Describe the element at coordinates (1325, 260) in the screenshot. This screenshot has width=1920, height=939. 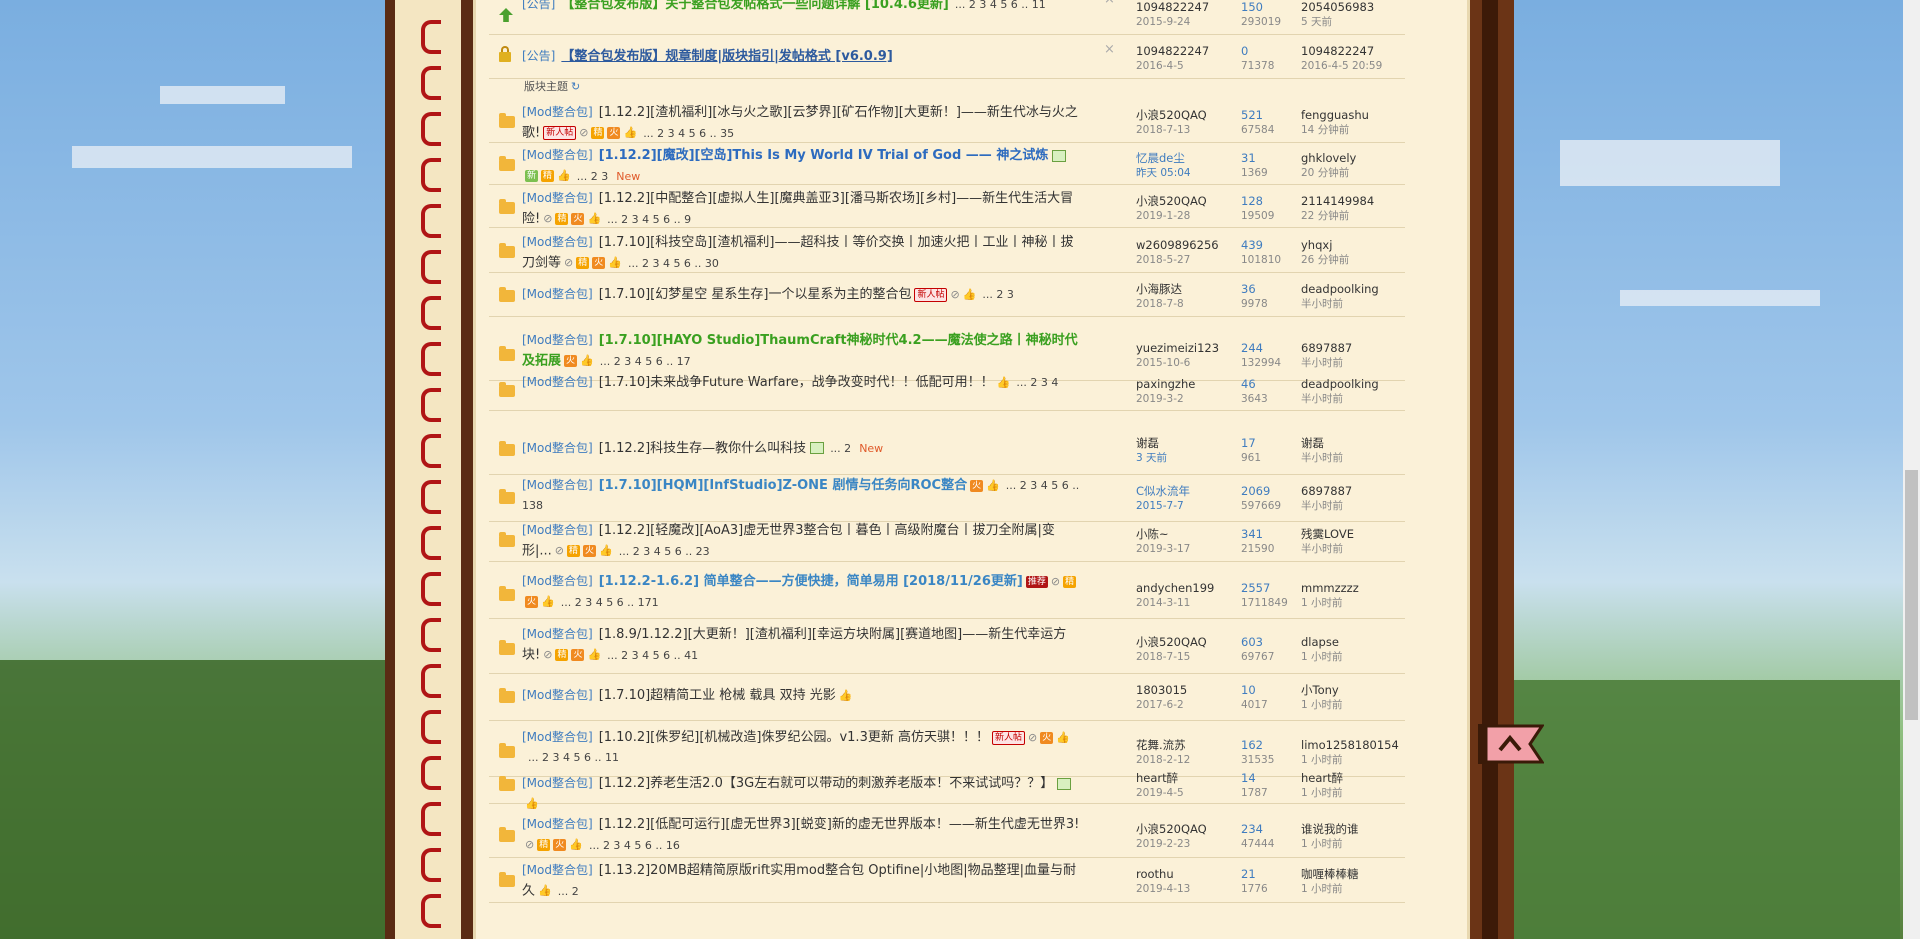
I see `last-post-time: 26 分钟前` at that location.